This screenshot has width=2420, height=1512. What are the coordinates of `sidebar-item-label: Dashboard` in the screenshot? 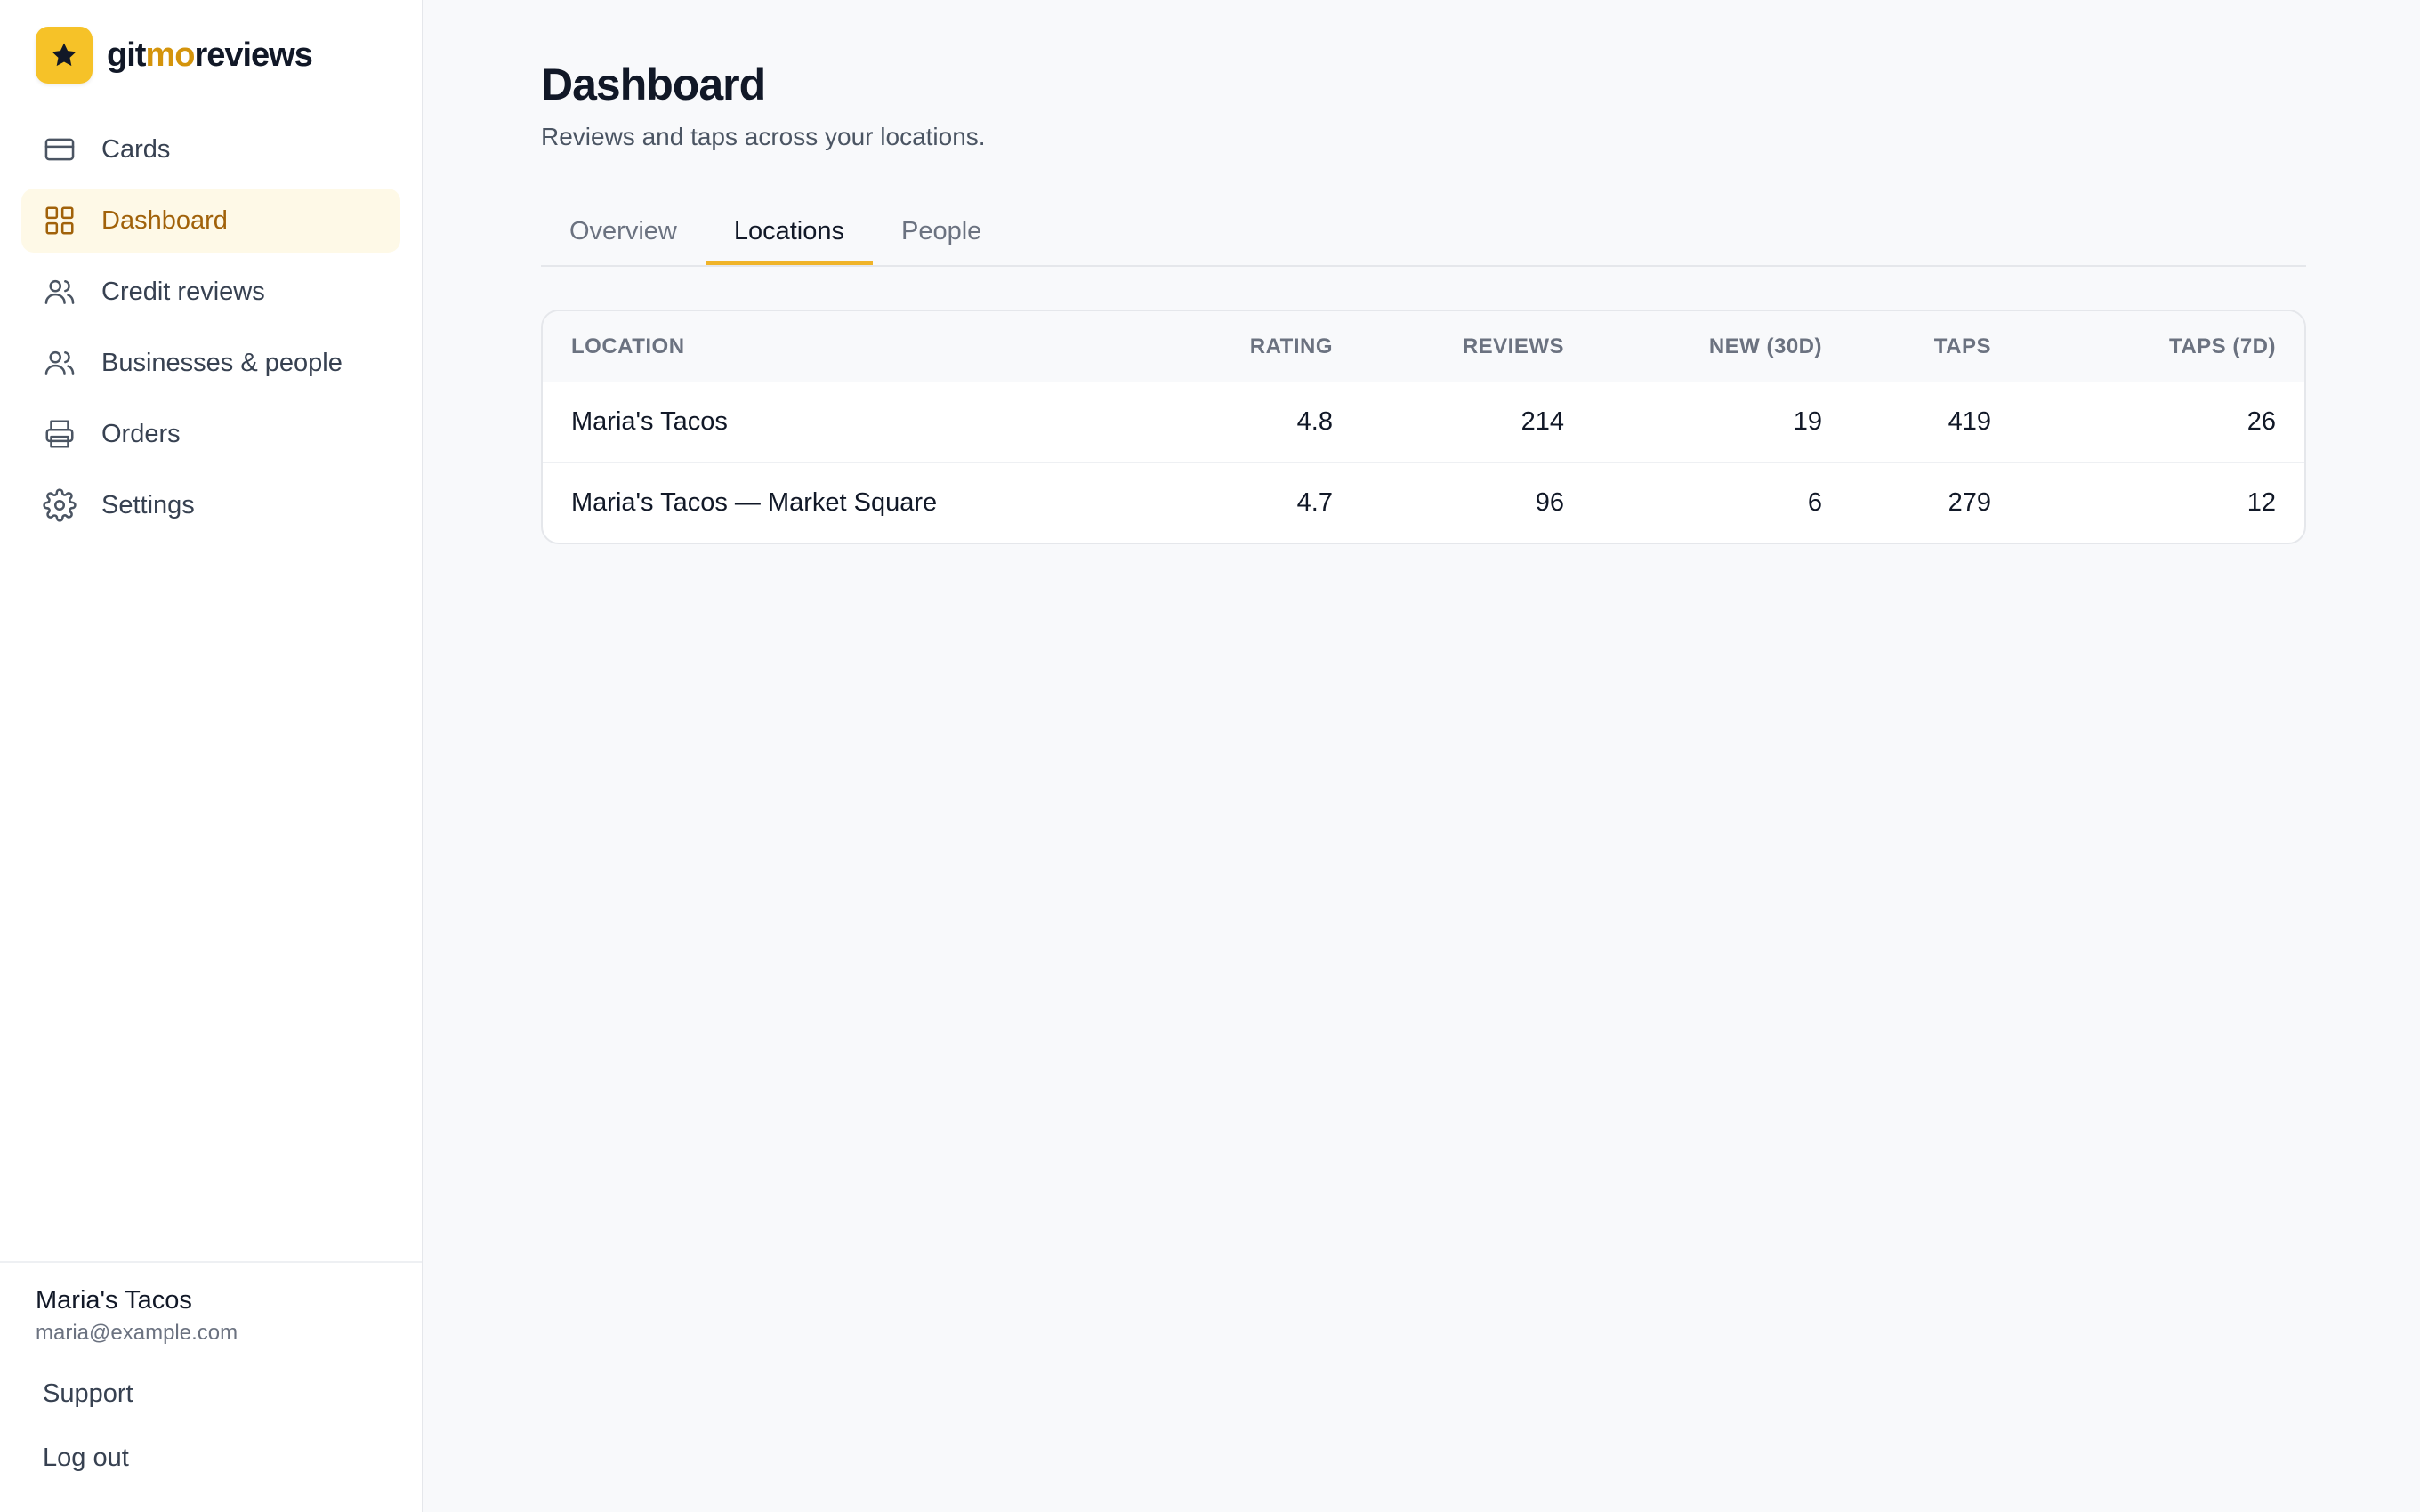 It's located at (164, 220).